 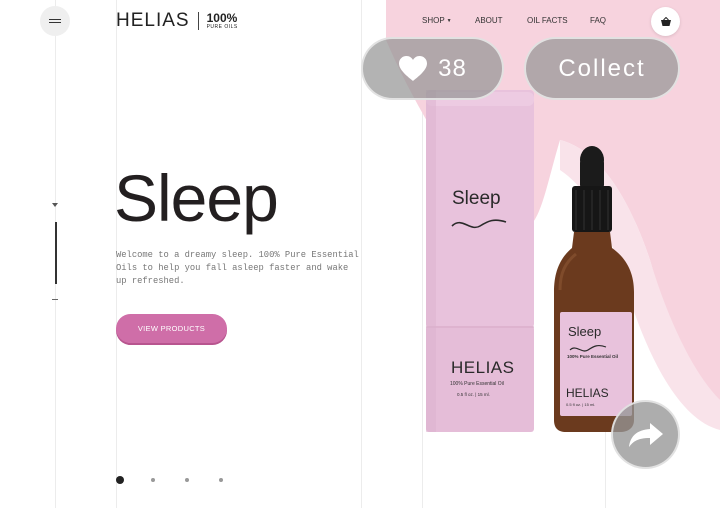 I want to click on nav-item-oil-facts: OIL FACTS, so click(x=547, y=20).